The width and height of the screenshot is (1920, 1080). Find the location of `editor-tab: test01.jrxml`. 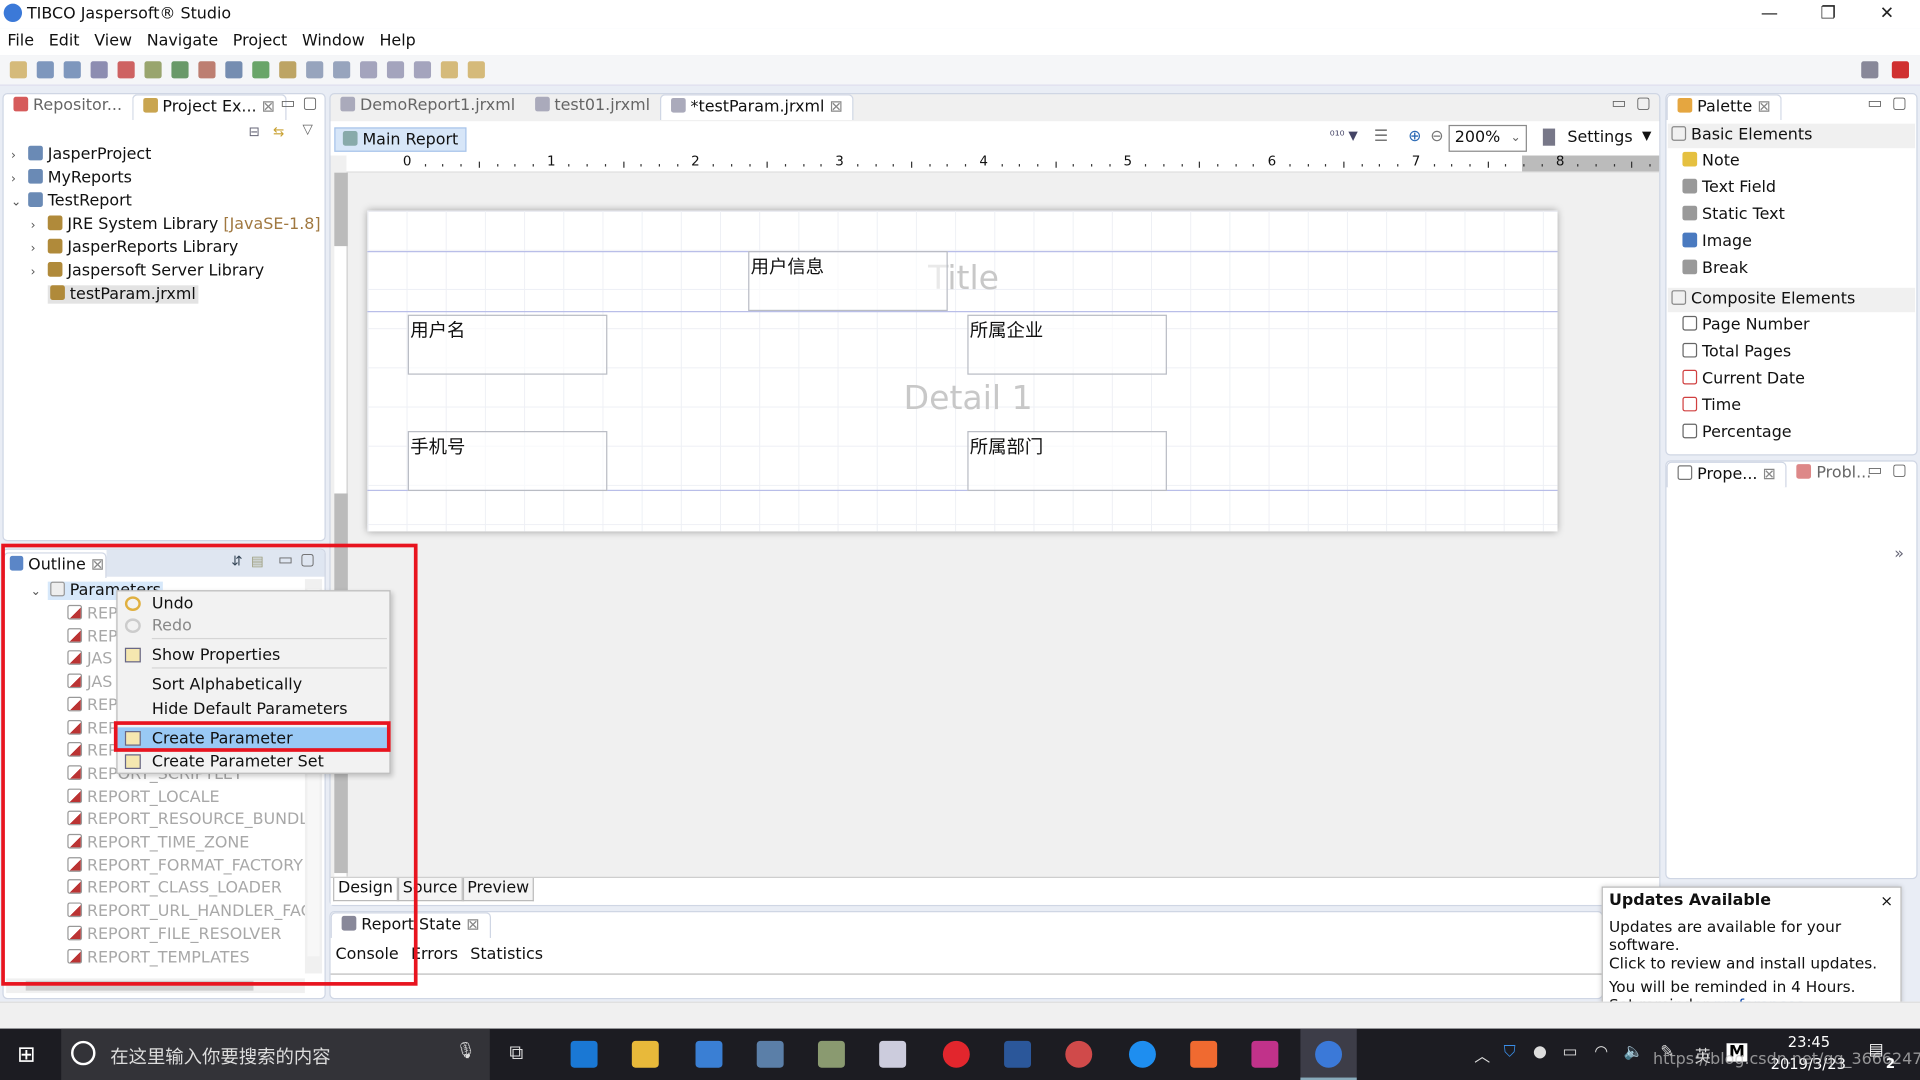

editor-tab: test01.jrxml is located at coordinates (592, 106).